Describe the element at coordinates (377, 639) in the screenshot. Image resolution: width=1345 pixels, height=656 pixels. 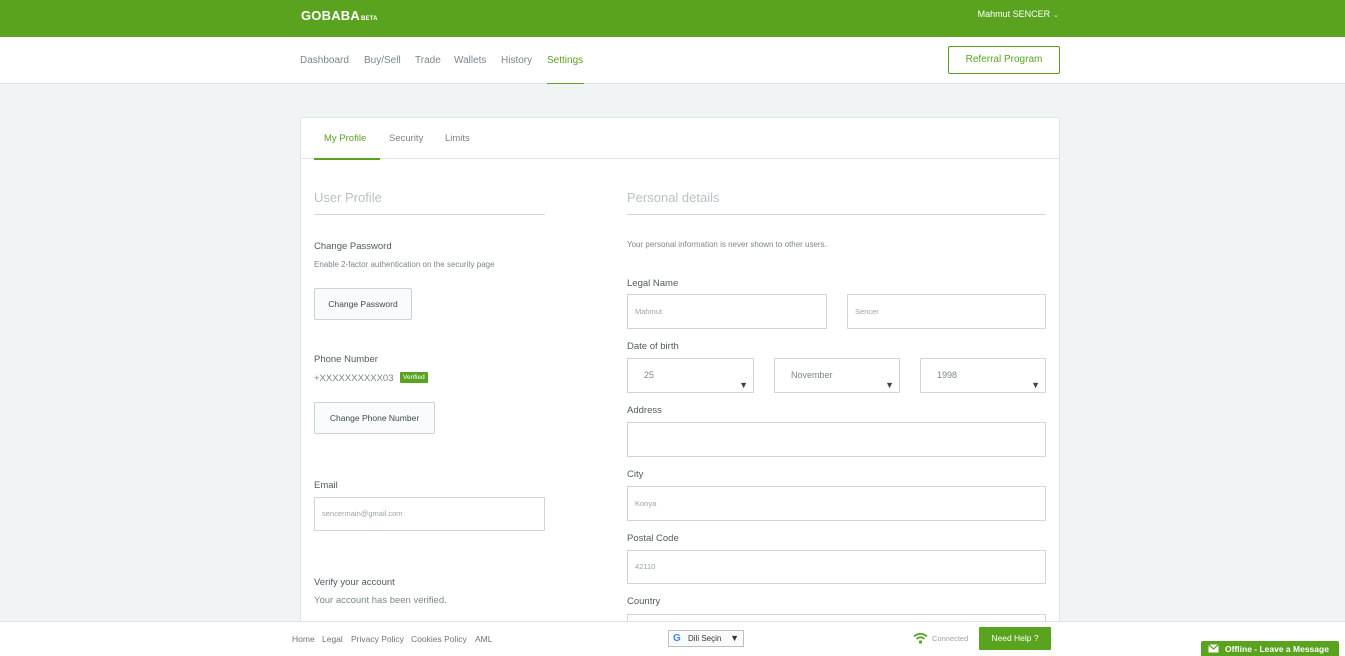
I see `footer-link-privacy-policy: Privacy Policy` at that location.